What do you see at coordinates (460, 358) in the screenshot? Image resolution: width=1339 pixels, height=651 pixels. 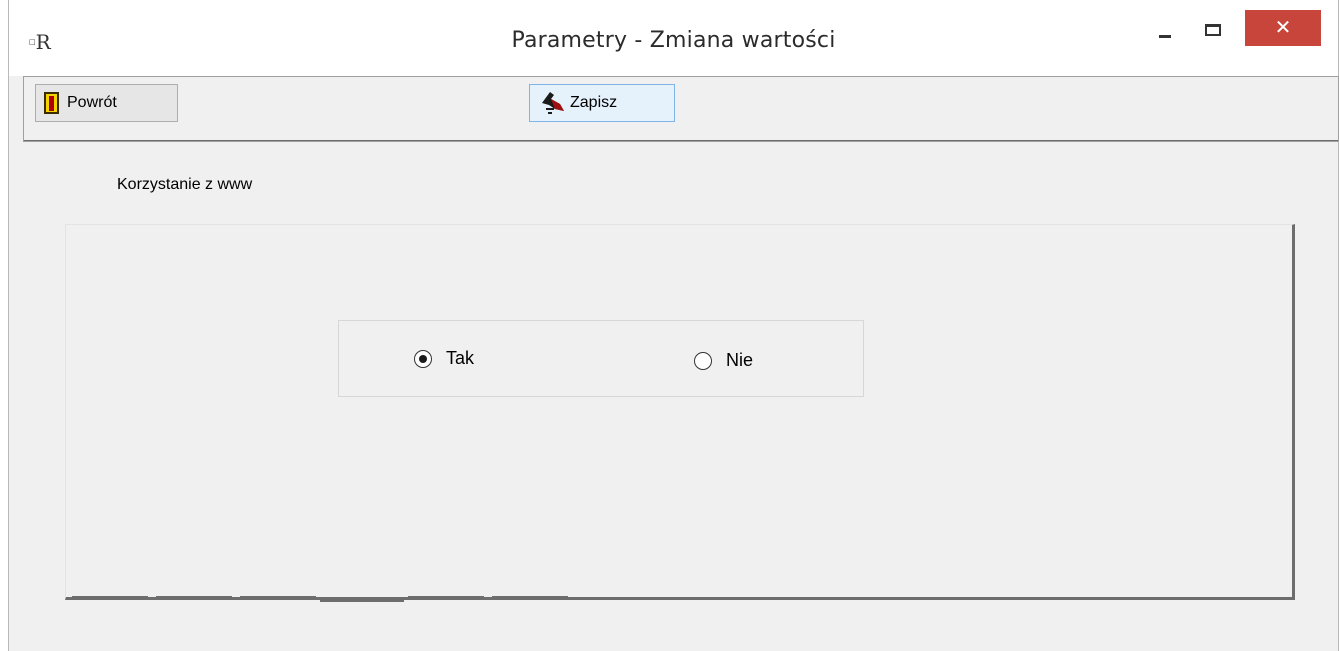 I see `radio-tak-label: Tak` at bounding box center [460, 358].